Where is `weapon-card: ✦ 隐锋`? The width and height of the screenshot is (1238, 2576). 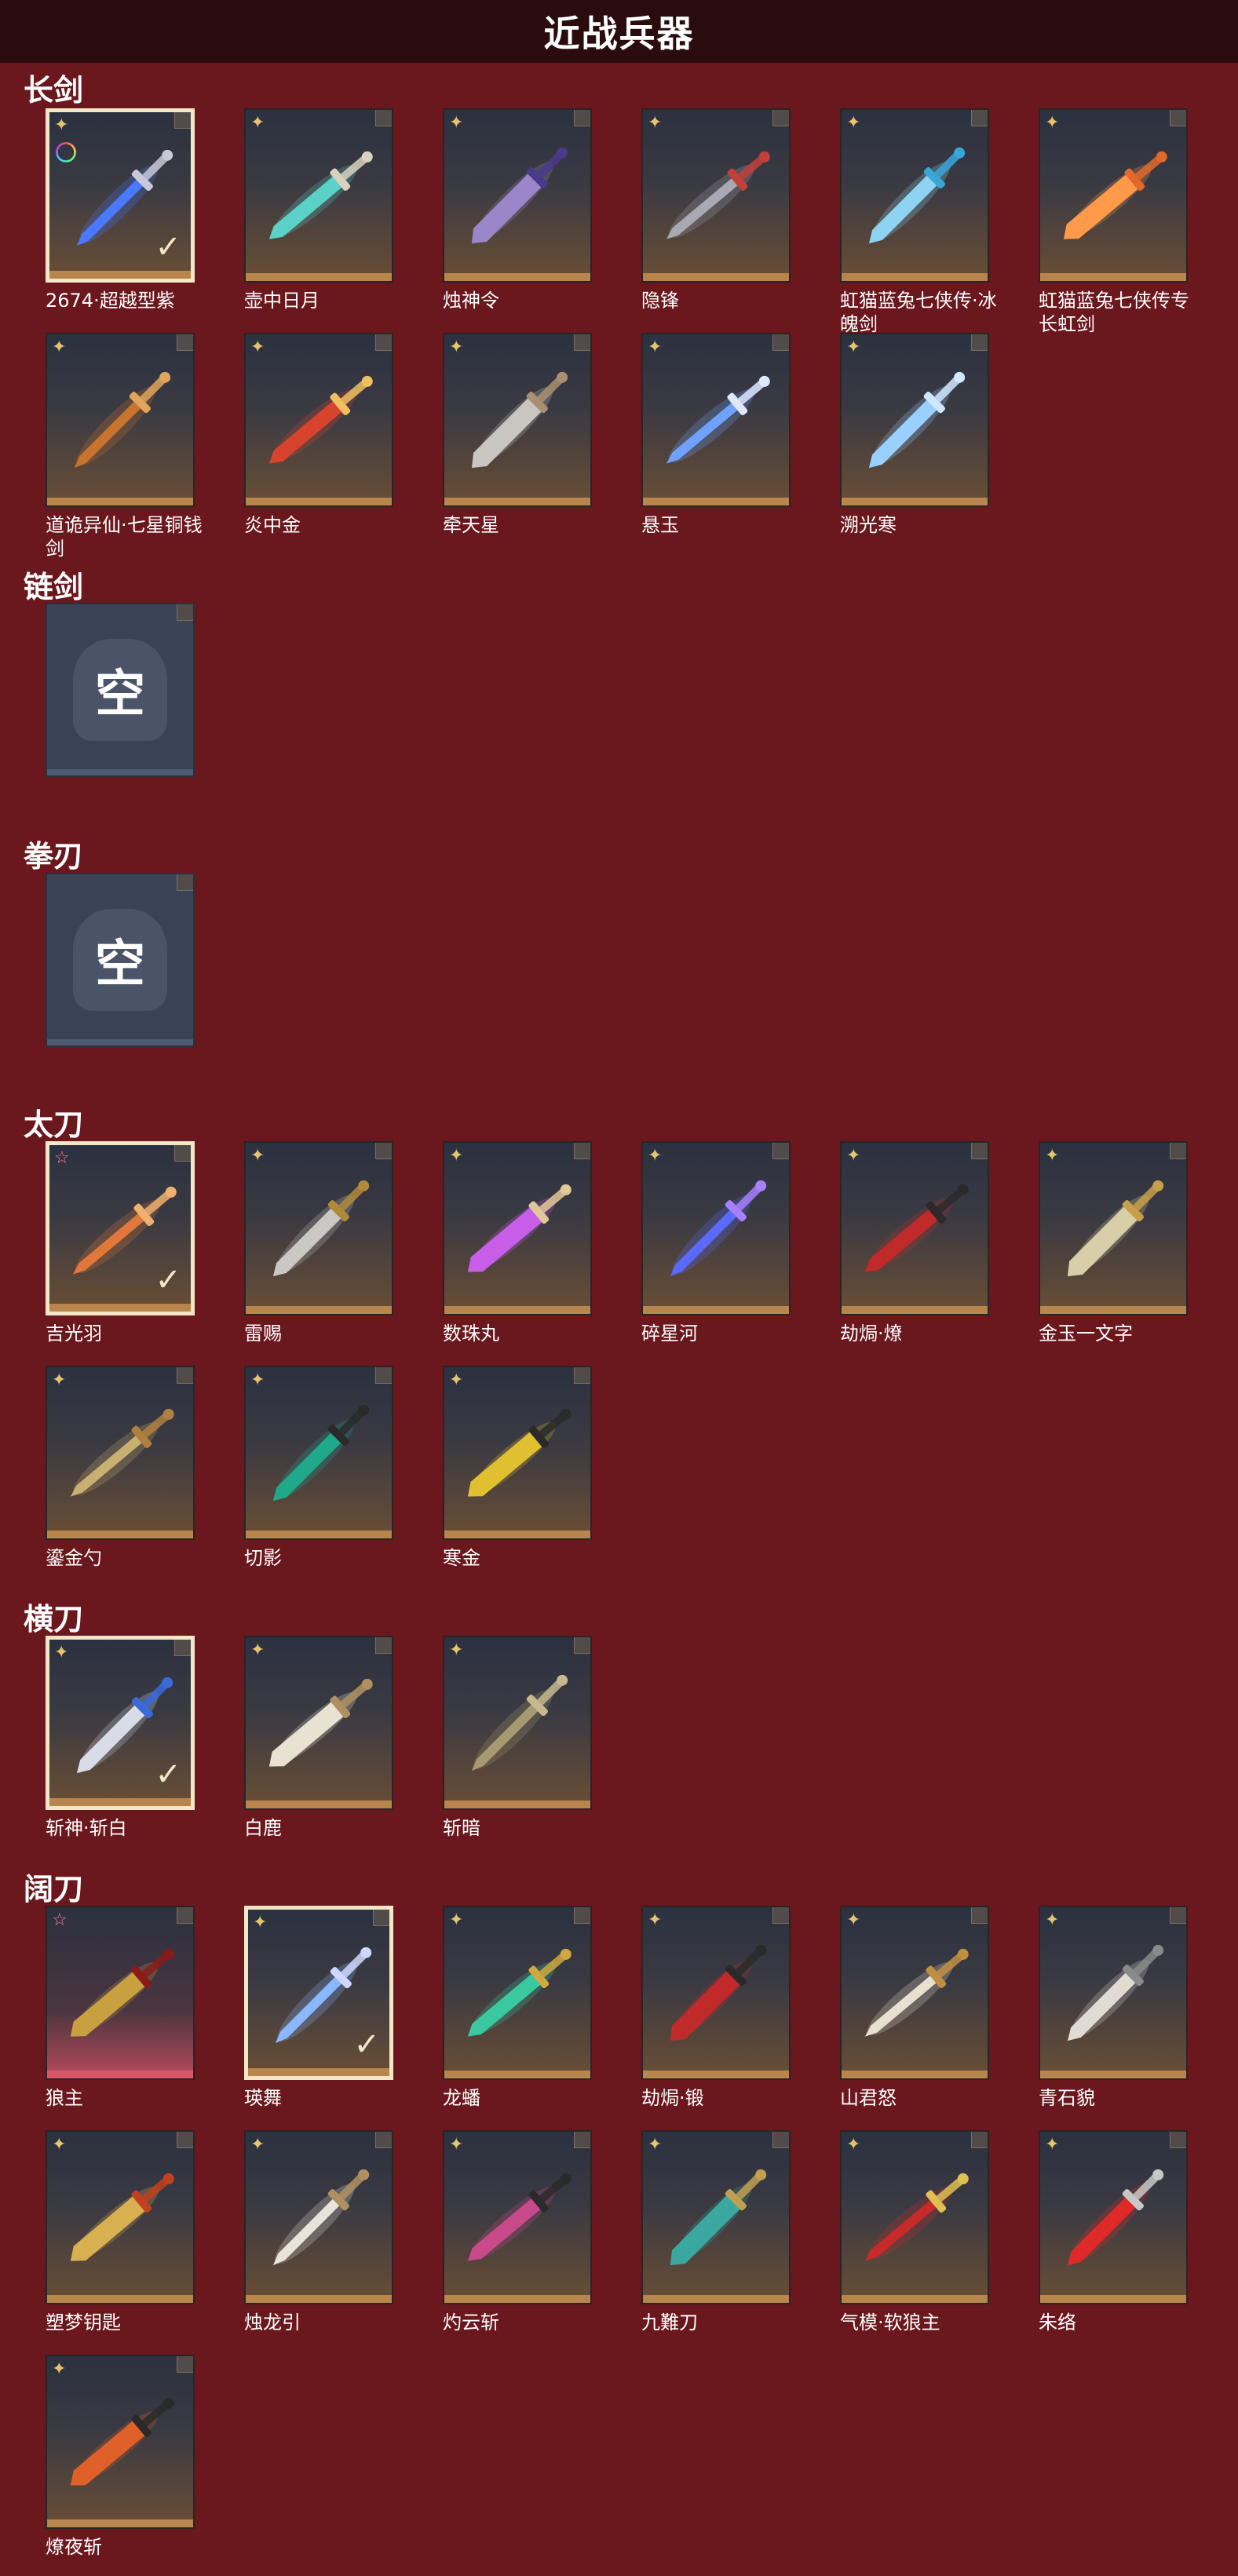 weapon-card: ✦ 隐锋 is located at coordinates (717, 210).